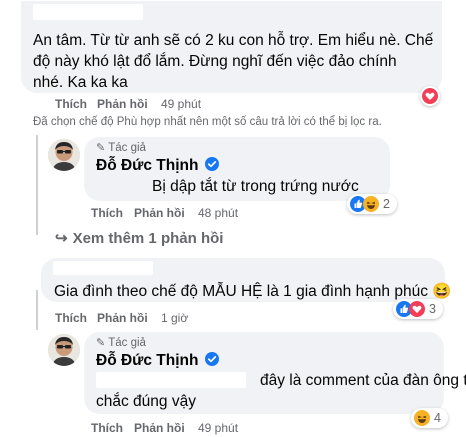 This screenshot has height=437, width=466. What do you see at coordinates (171, 380) in the screenshot?
I see `redacted-mention` at bounding box center [171, 380].